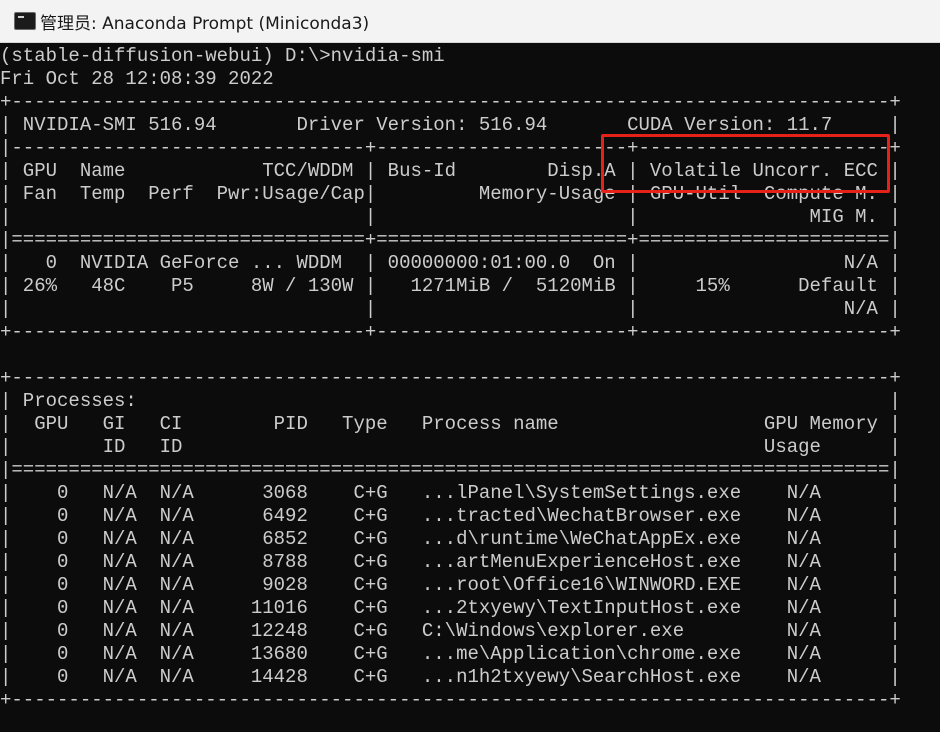  I want to click on terminal-line: (stable-diffusion-webui) D:\>nvidia-smi, so click(222, 56).